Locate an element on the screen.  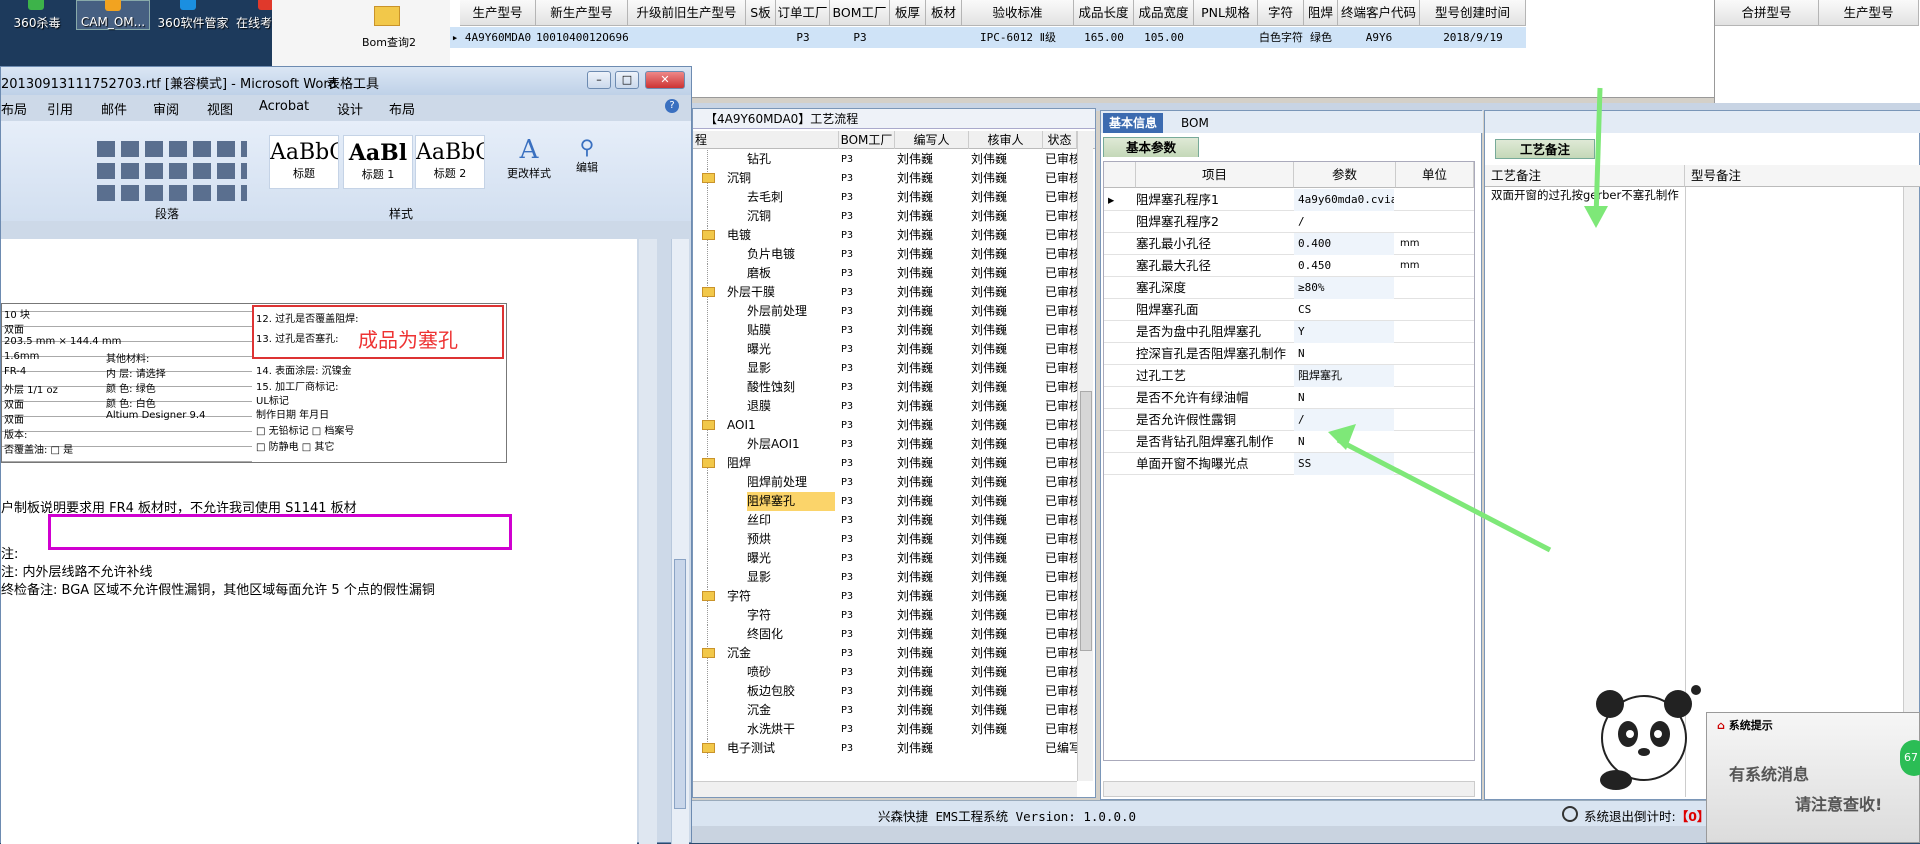
flow-row: 水洗烘干 P3 刘伟巍 刘伟巍 已审核 is located at coordinates (885, 729).